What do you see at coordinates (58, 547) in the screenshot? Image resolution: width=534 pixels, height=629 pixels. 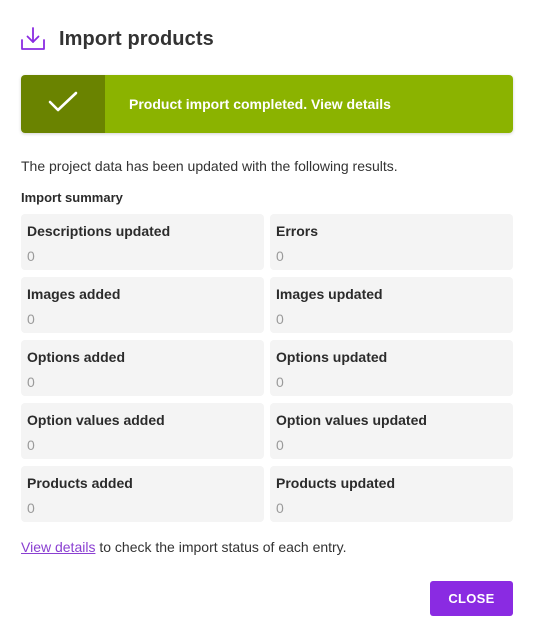 I see `view-details-link: View details` at bounding box center [58, 547].